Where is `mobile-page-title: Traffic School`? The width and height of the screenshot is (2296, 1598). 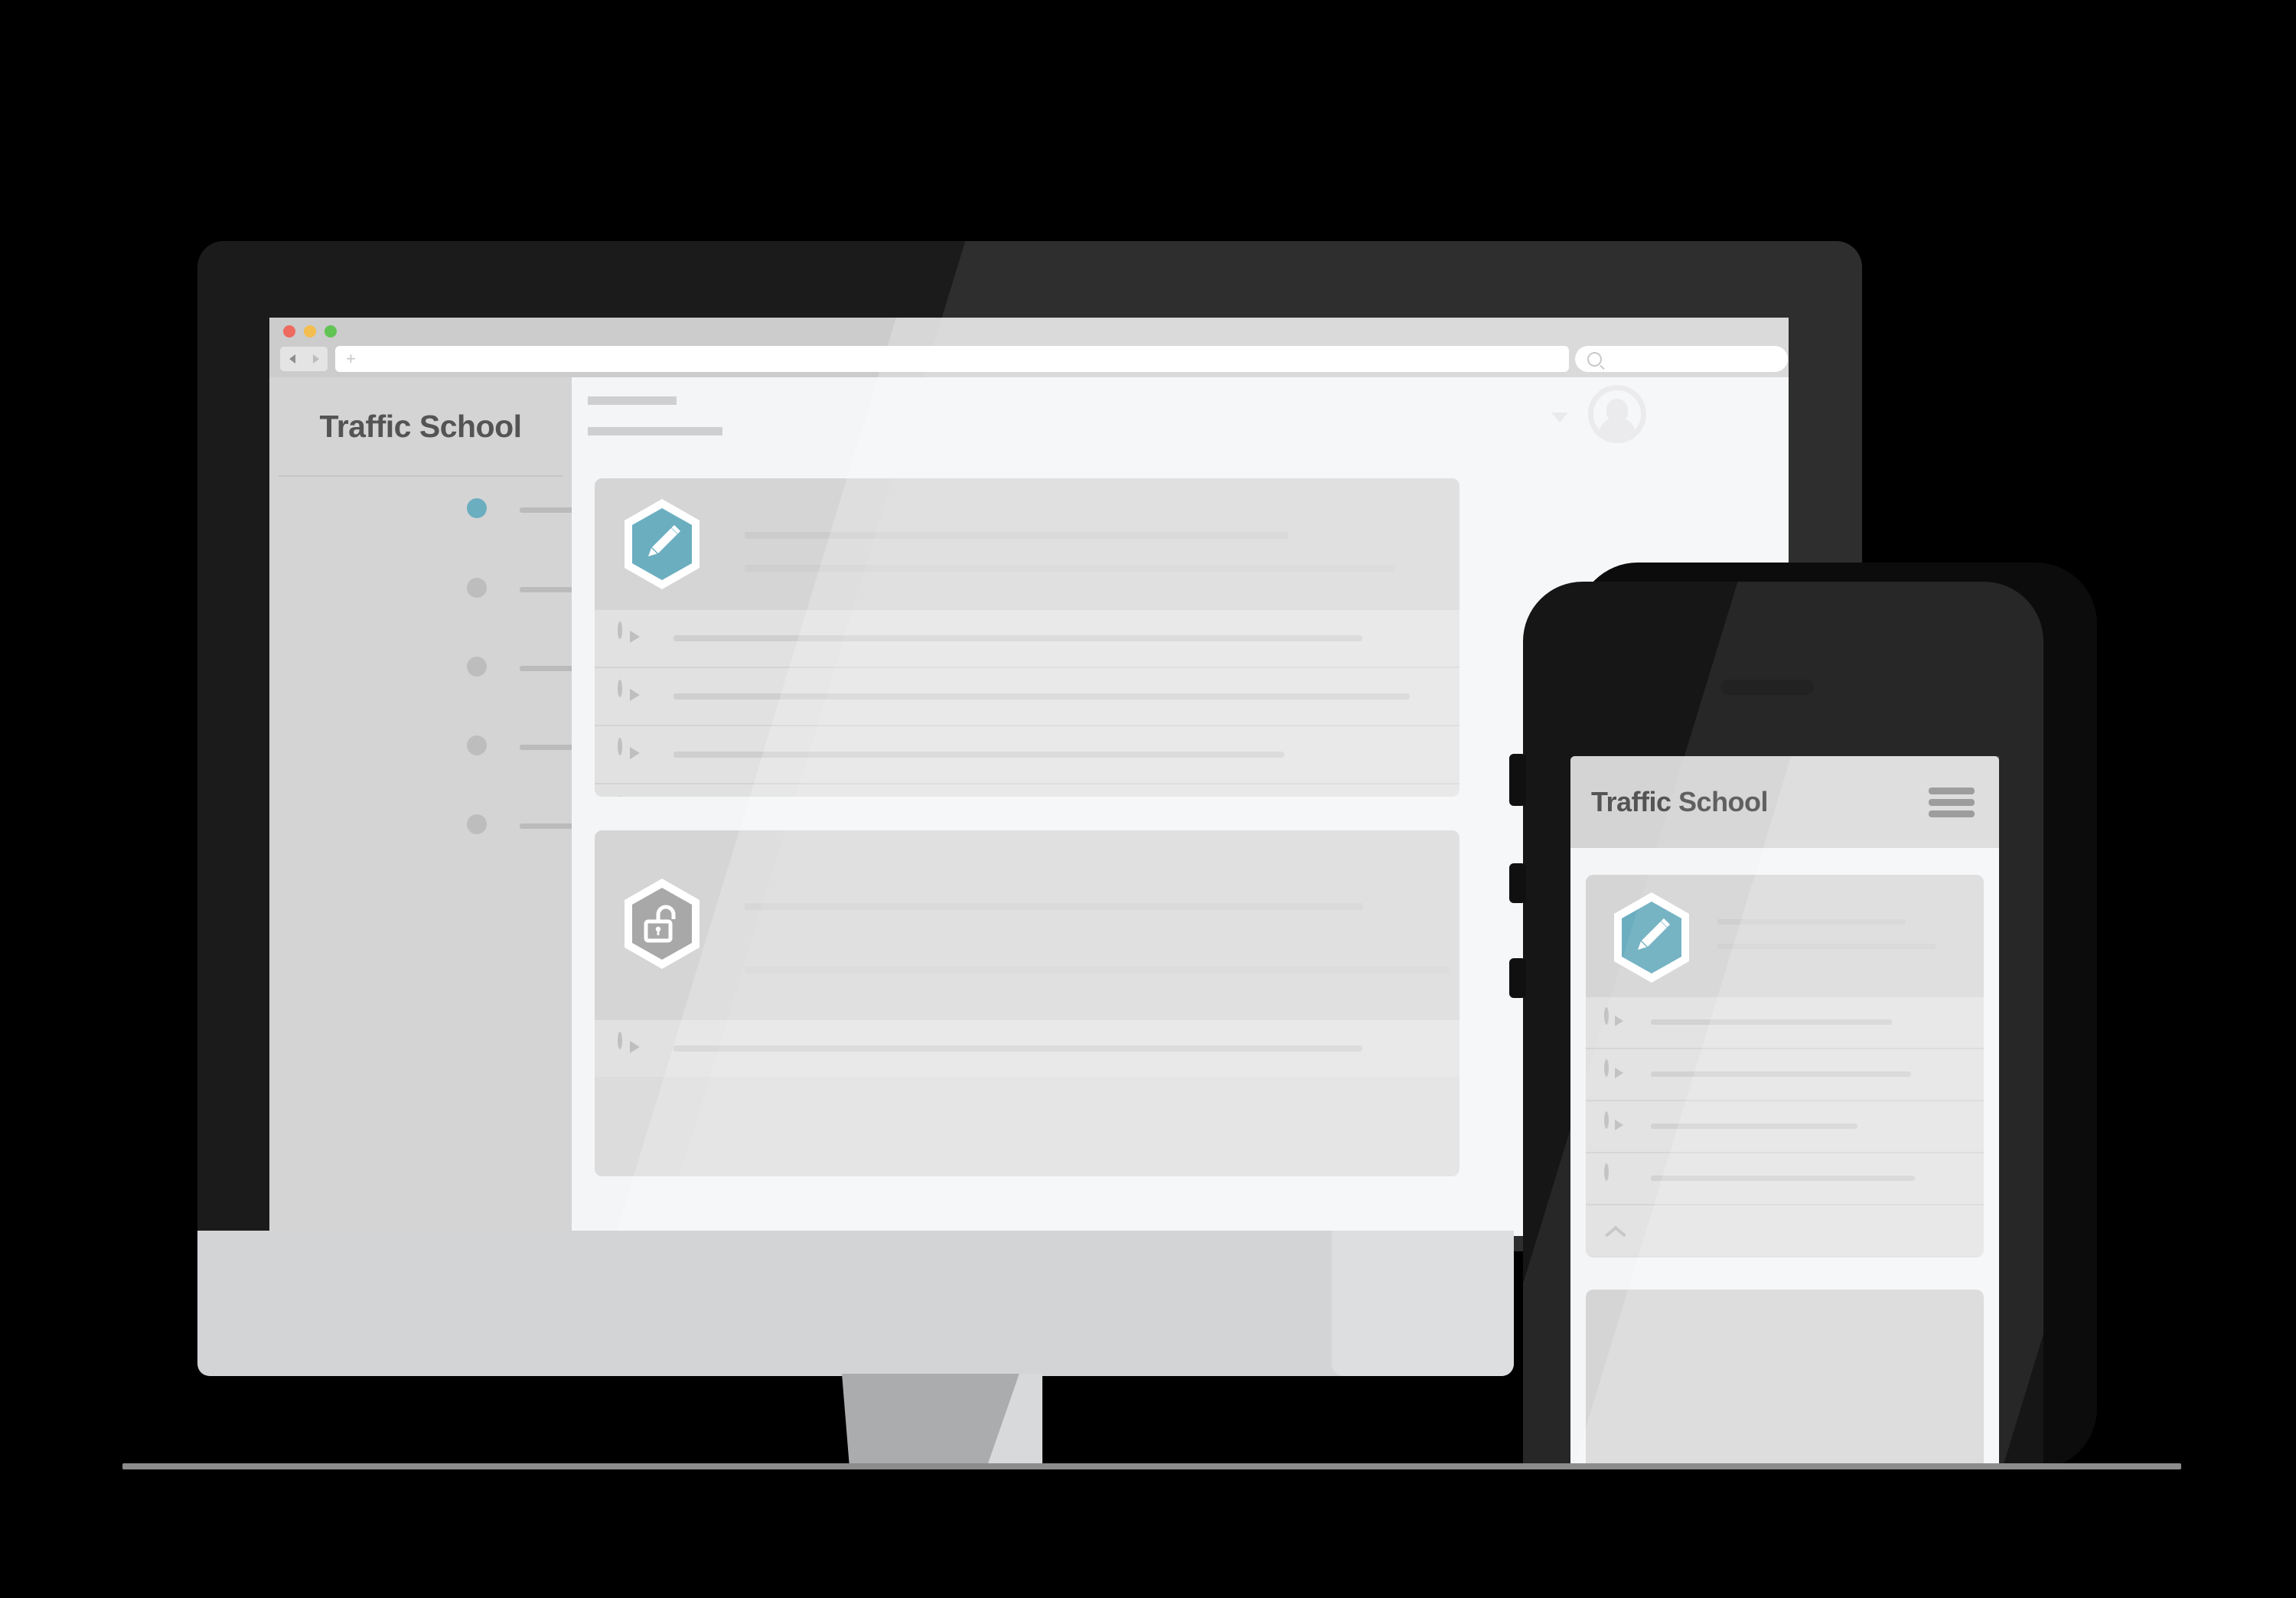
mobile-page-title: Traffic School is located at coordinates (1680, 801).